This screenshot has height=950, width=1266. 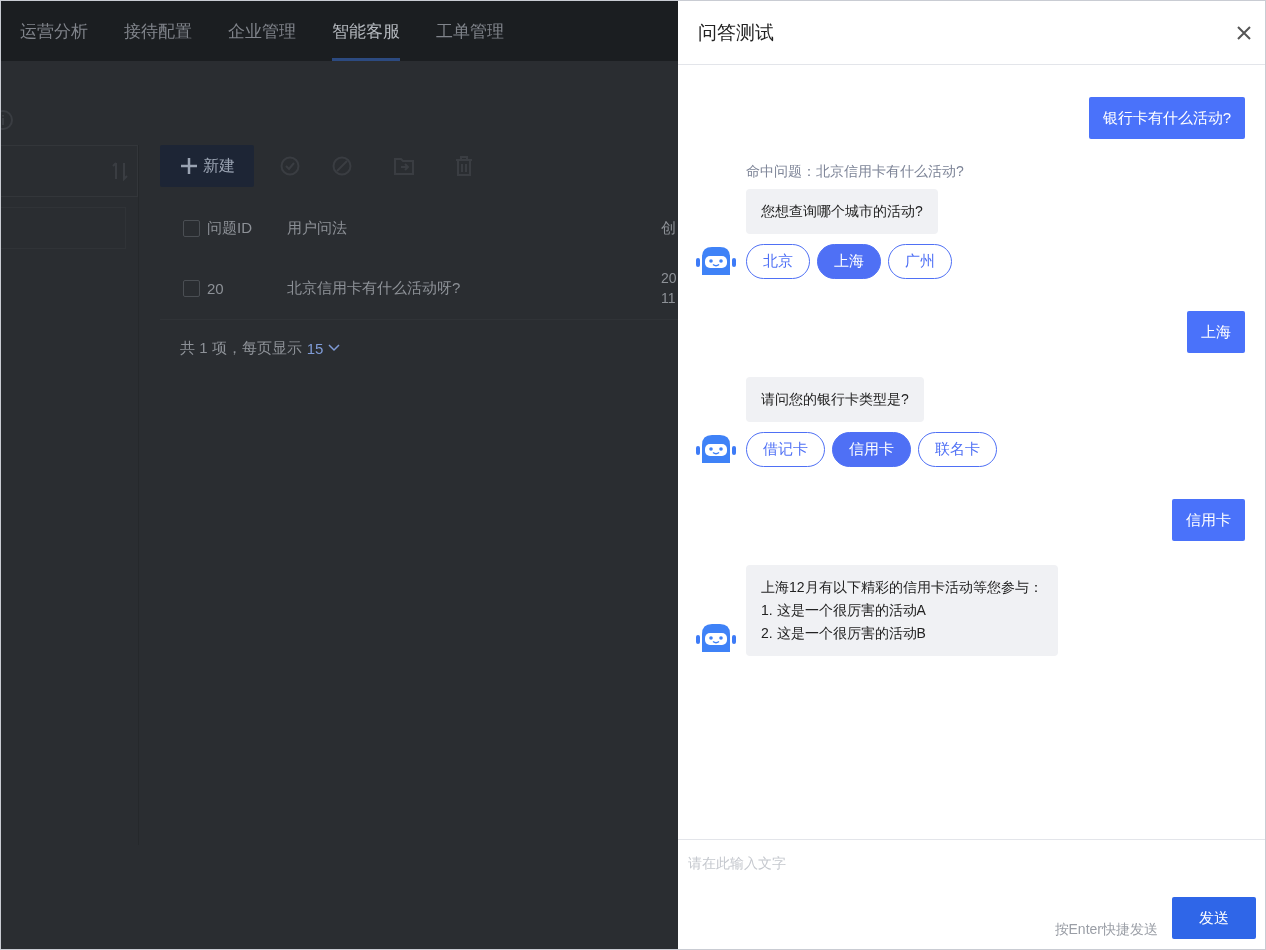 I want to click on option-button: 广州, so click(x=920, y=261).